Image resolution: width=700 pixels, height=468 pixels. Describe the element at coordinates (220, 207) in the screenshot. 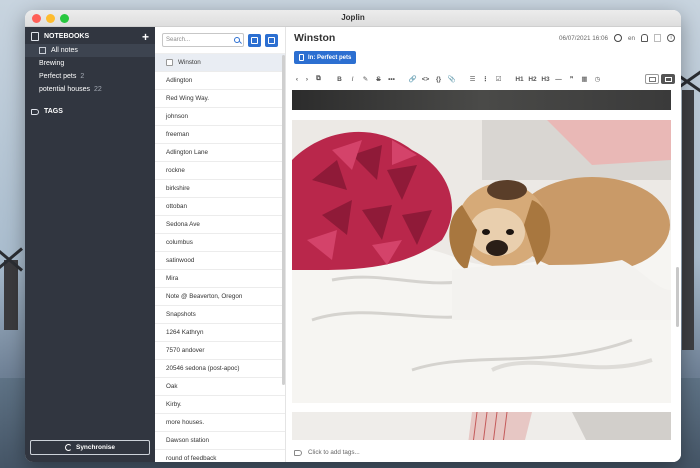

I see `note-list-item: ottoban` at that location.